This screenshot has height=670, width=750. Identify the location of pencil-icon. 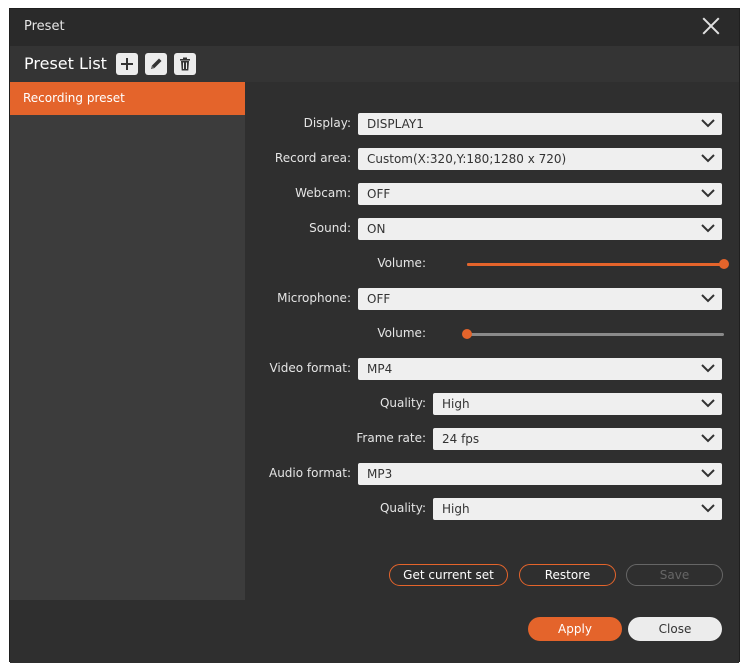
(156, 63).